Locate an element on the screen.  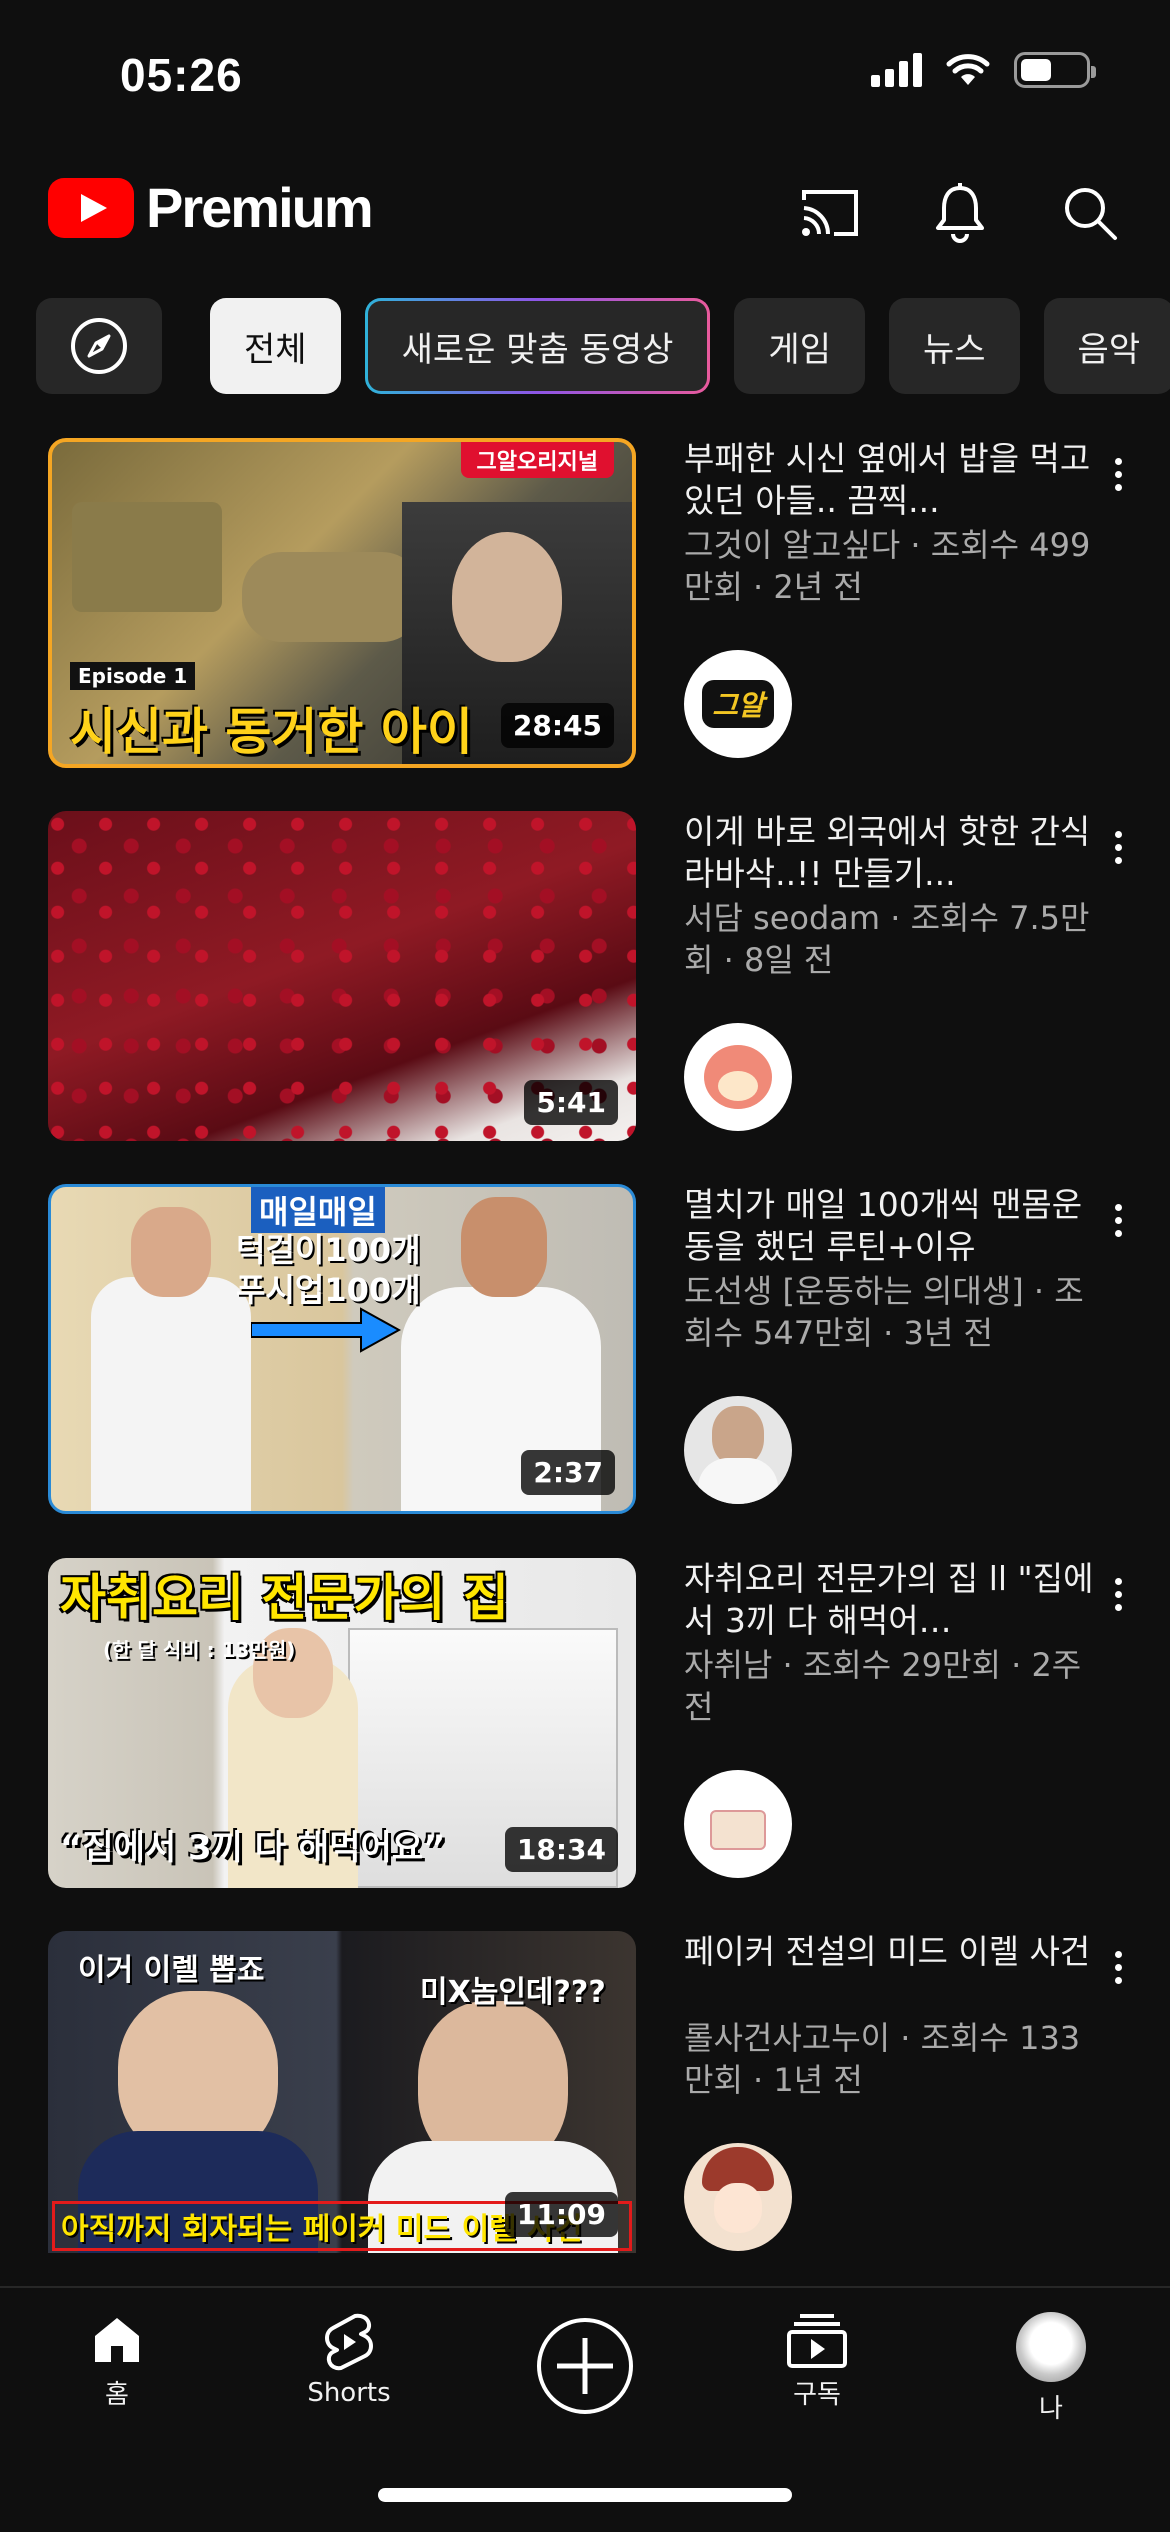
chip-news: 뉴스 is located at coordinates (954, 346).